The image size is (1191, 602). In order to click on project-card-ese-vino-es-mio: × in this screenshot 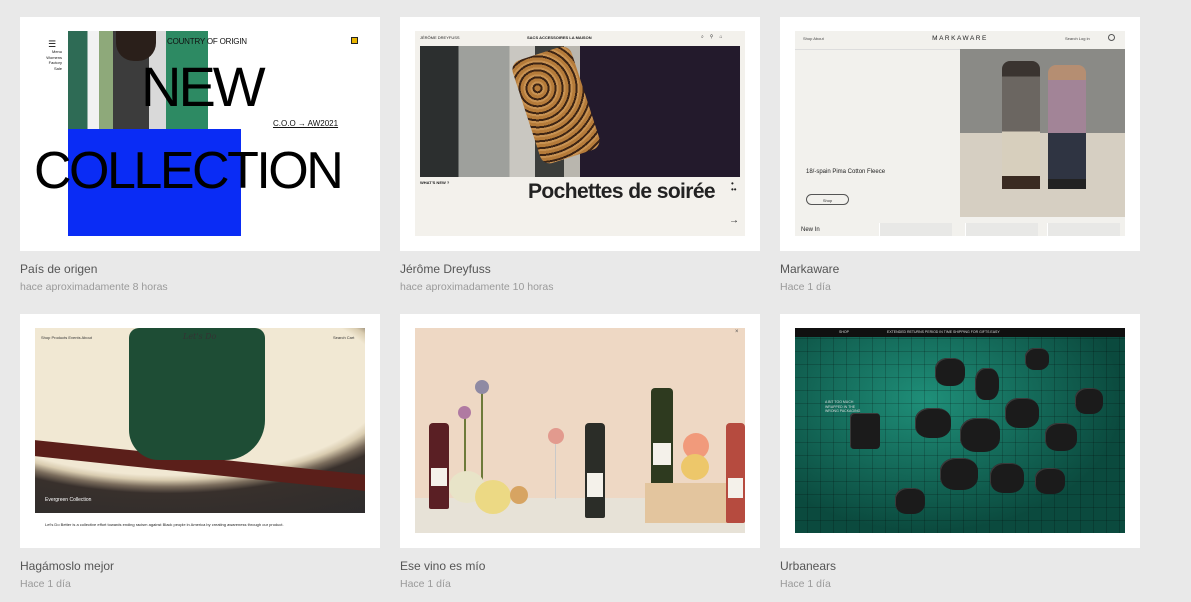, I will do `click(580, 431)`.